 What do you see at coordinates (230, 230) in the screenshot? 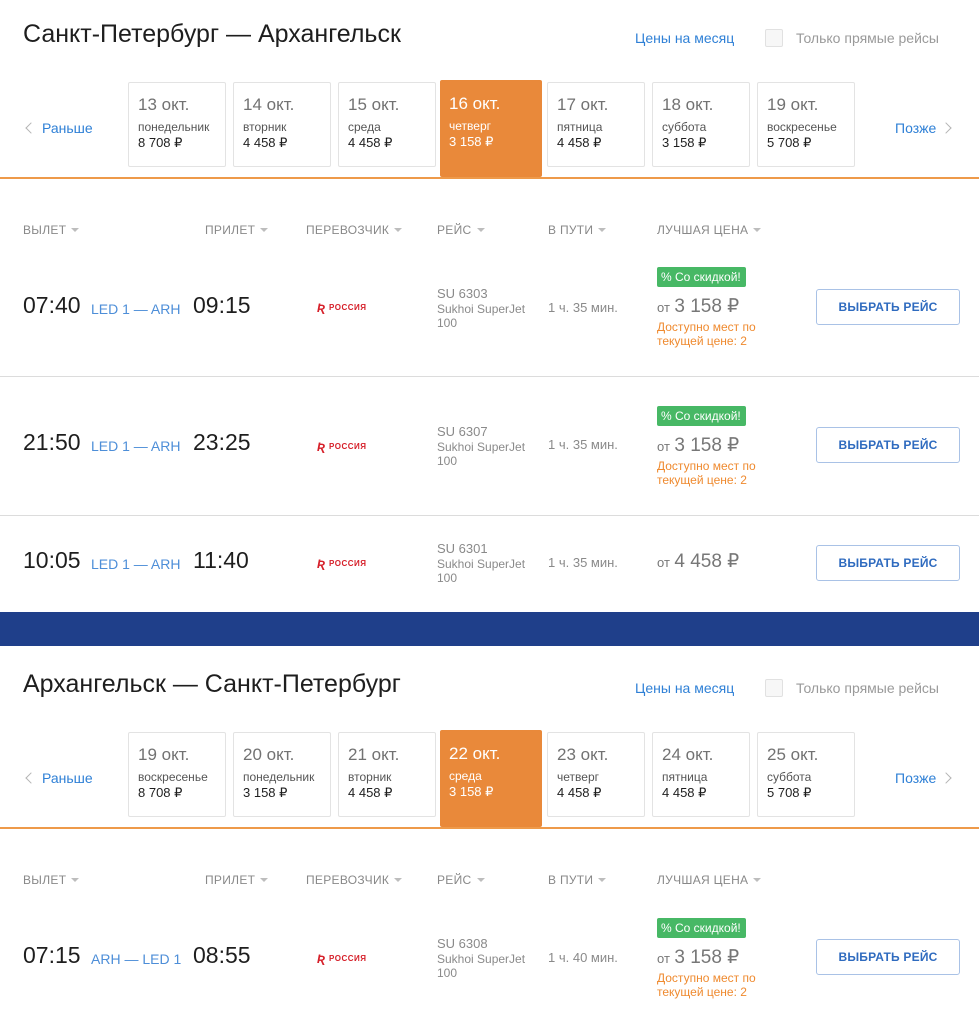
I see `sort-arrival-label: ПРИЛЕТ` at bounding box center [230, 230].